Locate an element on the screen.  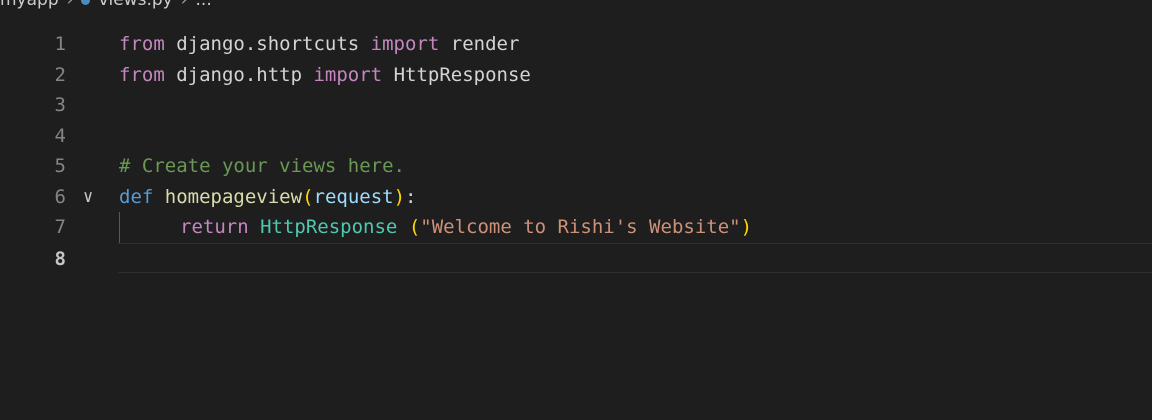
code-line: 3 is located at coordinates (576, 105).